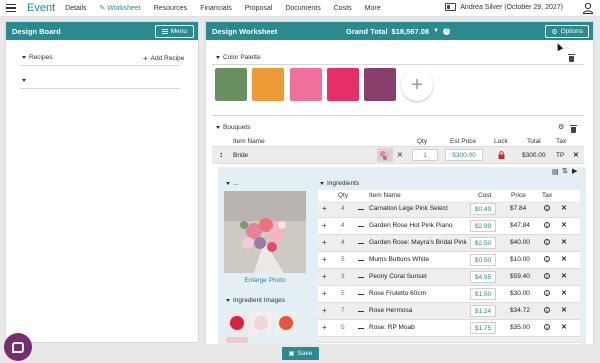  I want to click on ingredient-cost-input: $4.95, so click(483, 277).